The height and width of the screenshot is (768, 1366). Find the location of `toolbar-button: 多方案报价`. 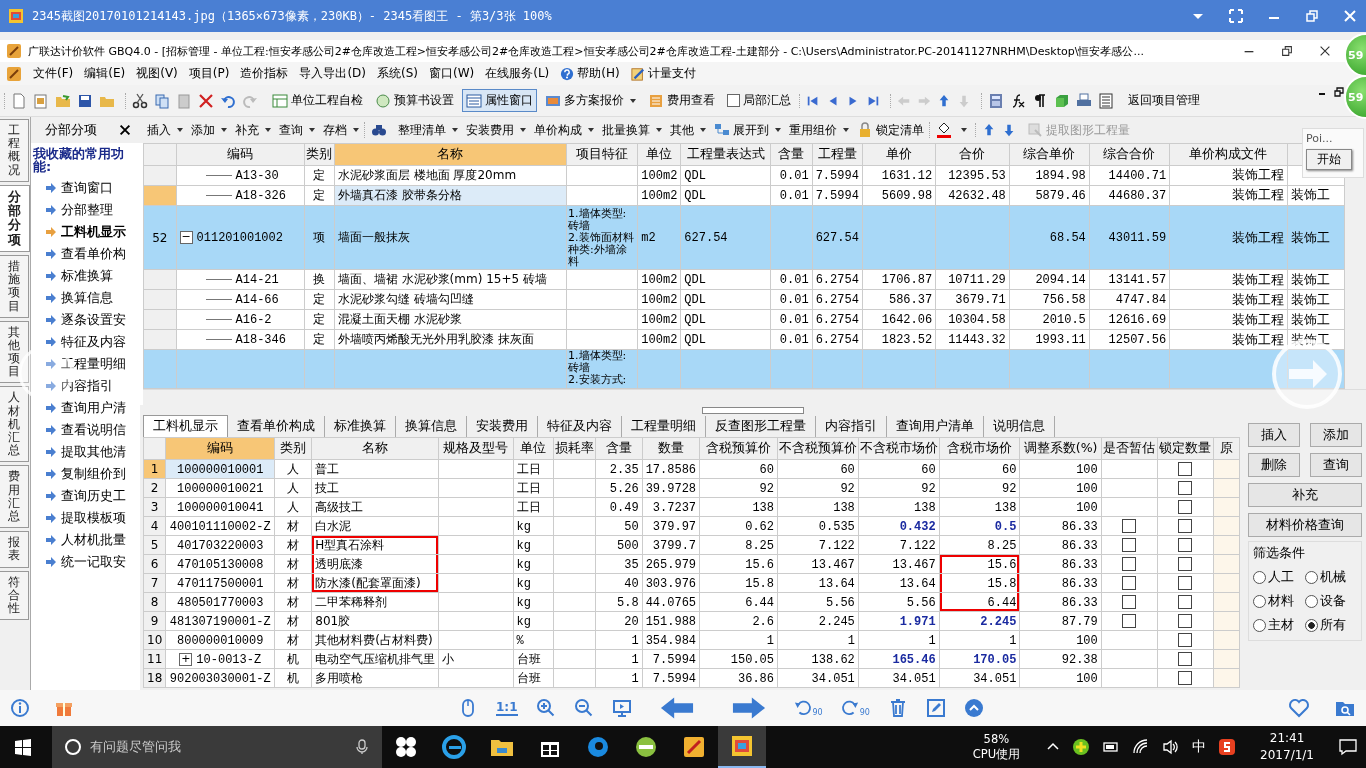

toolbar-button: 多方案报价 is located at coordinates (590, 100).